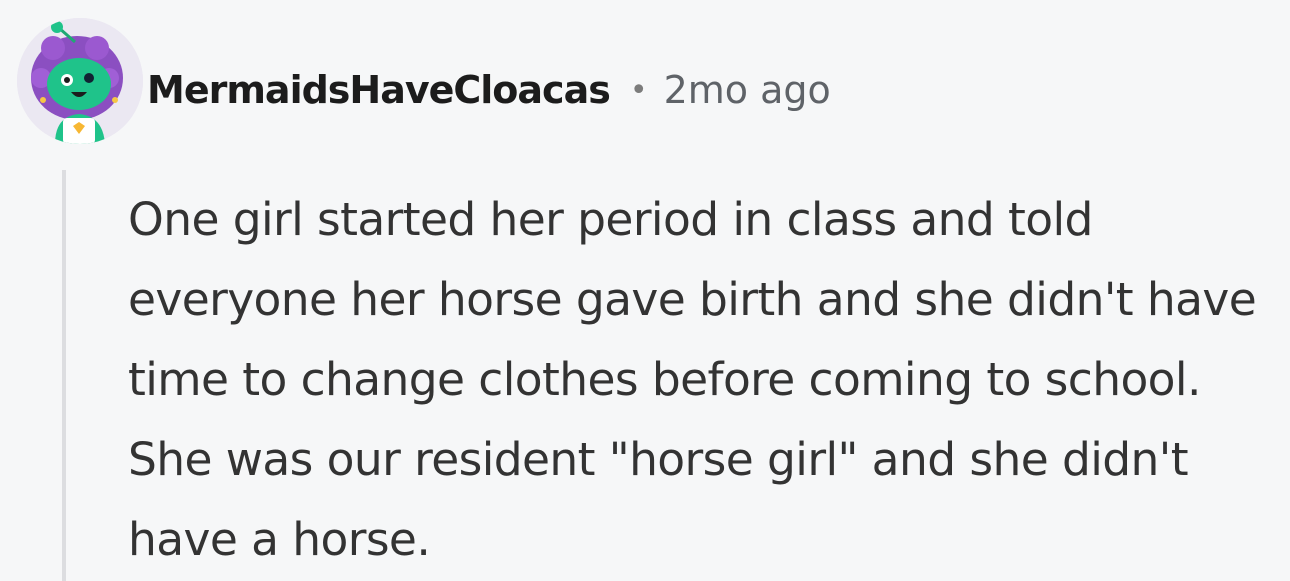 This screenshot has width=1290, height=581. Describe the element at coordinates (379, 90) in the screenshot. I see `username-link: MermaidsHaveCloacas` at that location.